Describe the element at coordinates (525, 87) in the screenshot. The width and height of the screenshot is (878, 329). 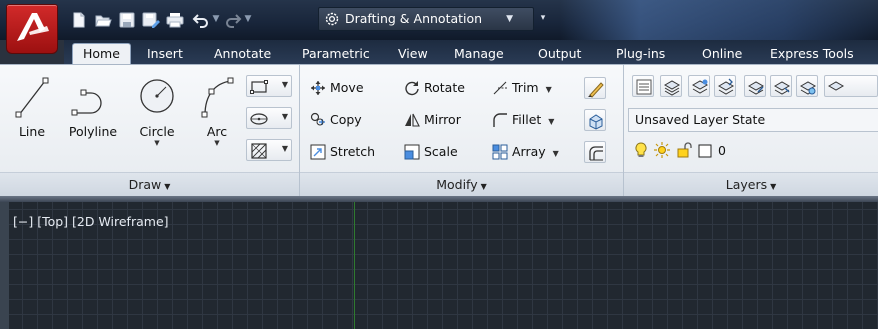
I see `trim-label: Trim` at that location.